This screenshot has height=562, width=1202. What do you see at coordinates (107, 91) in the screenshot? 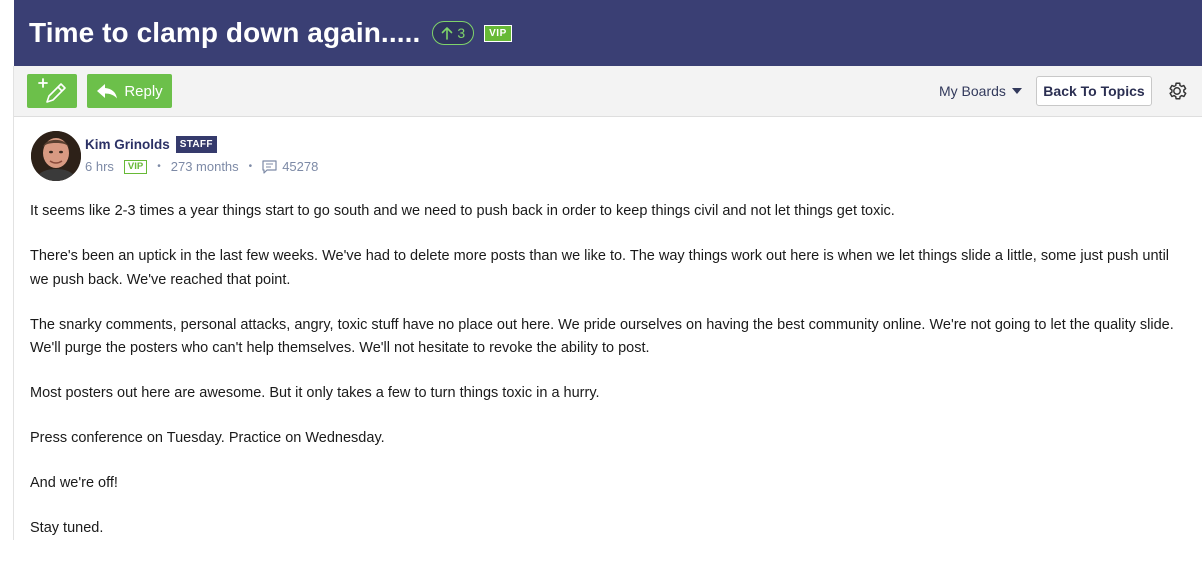
I see `reply-arrow-icon` at bounding box center [107, 91].